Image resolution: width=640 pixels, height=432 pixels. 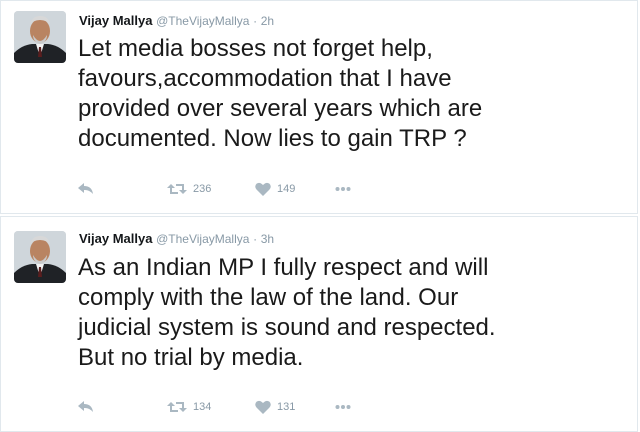 I want to click on like-button: 149, so click(x=295, y=189).